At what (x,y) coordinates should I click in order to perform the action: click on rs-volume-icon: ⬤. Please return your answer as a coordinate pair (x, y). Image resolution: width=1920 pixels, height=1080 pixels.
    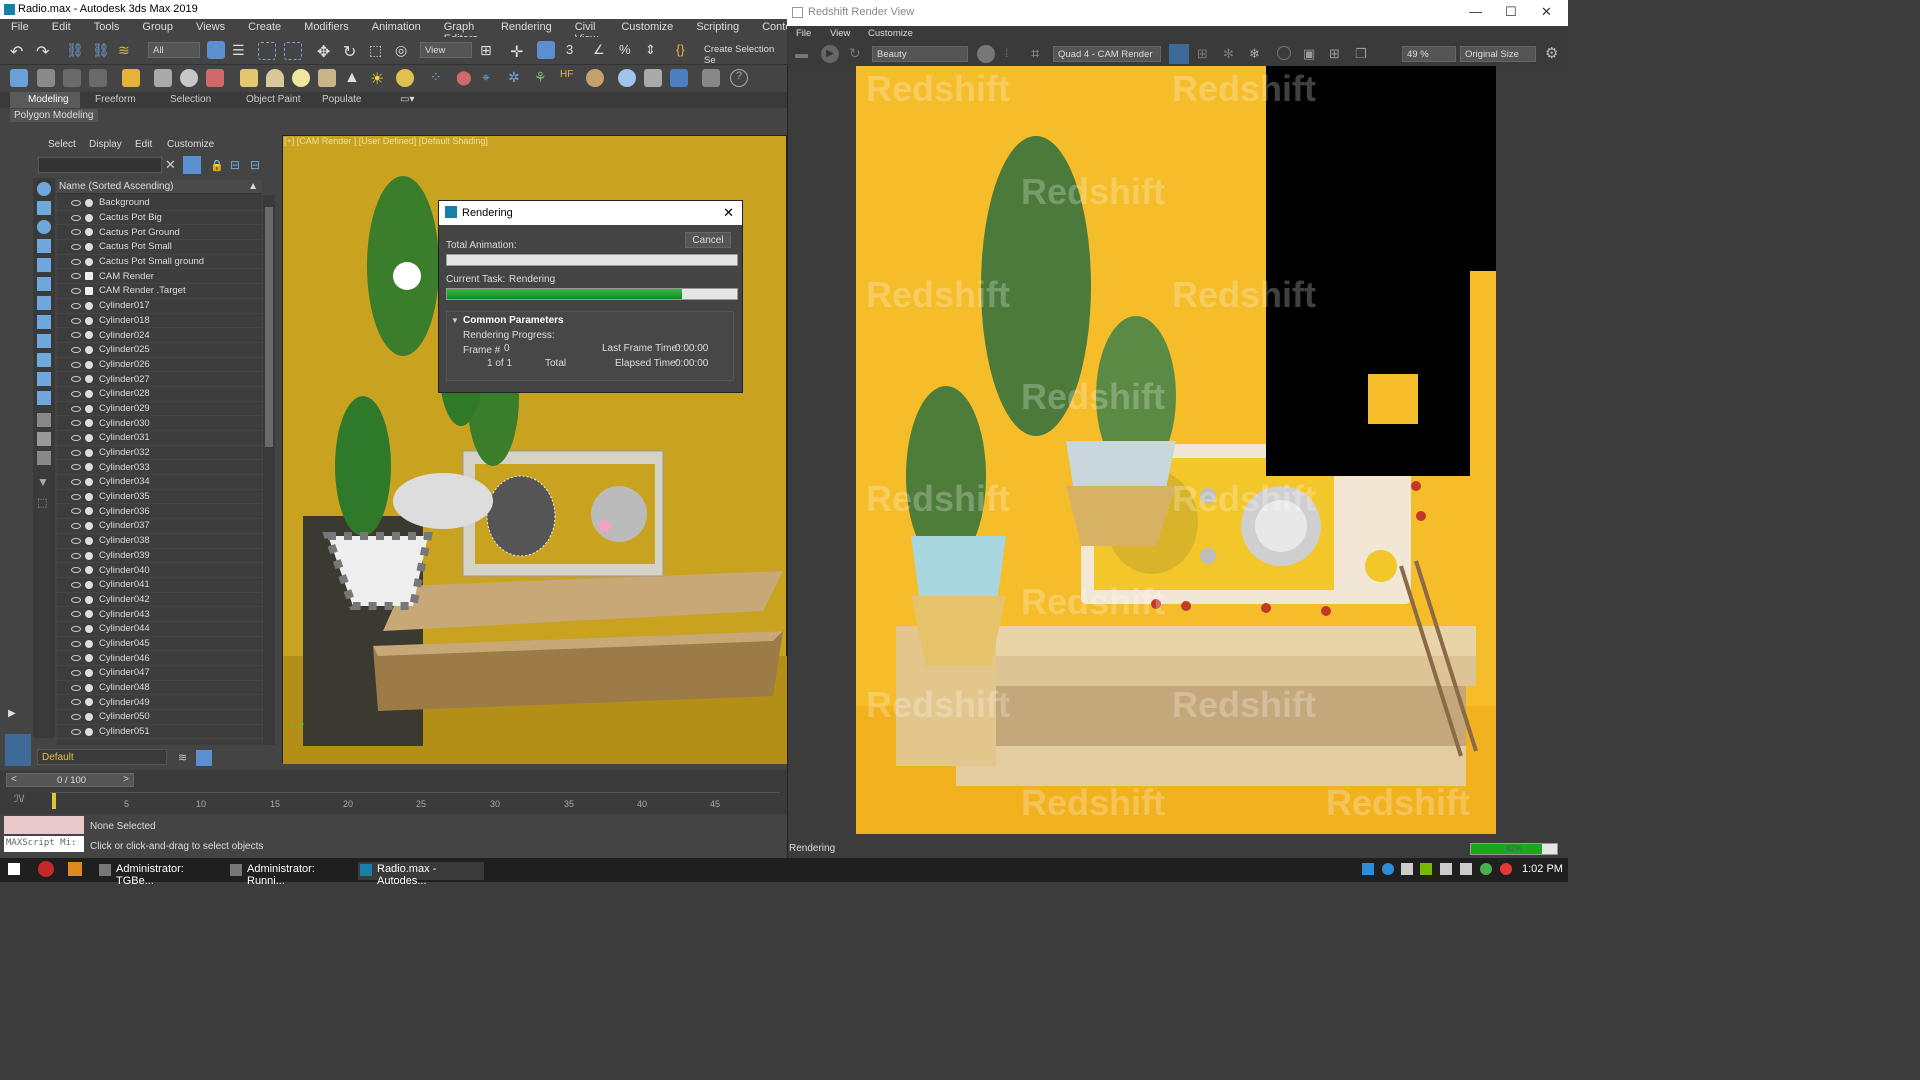
    Looking at the image, I should click on (465, 78).